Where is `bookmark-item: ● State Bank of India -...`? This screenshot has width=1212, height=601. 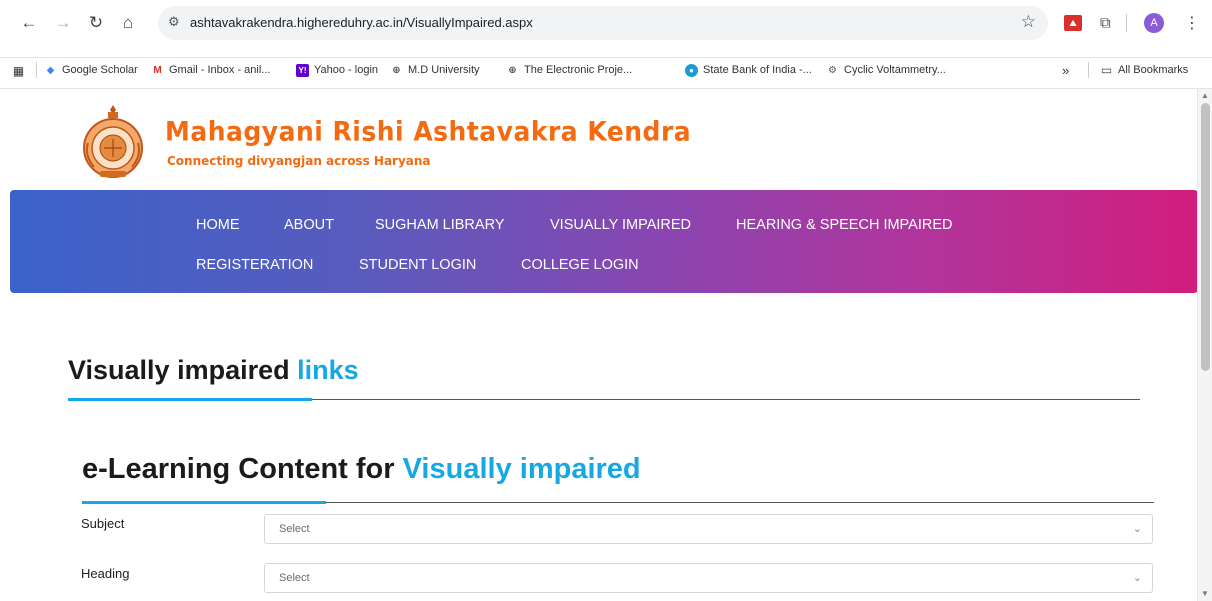 bookmark-item: ● State Bank of India -... is located at coordinates (748, 70).